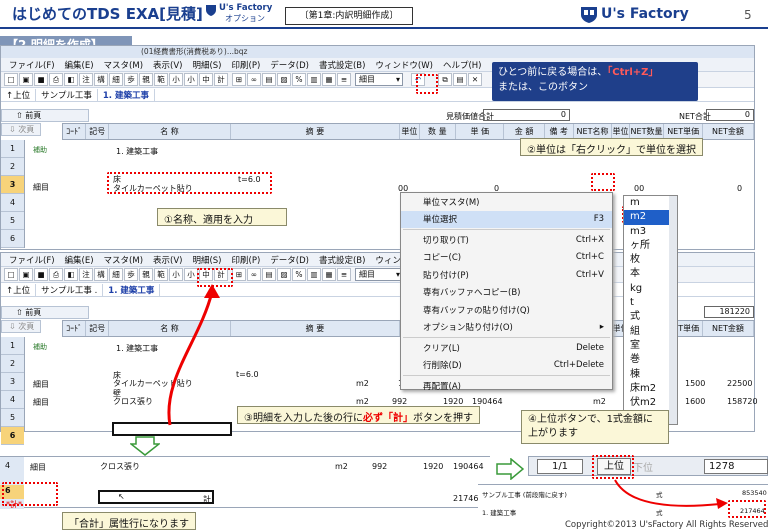  What do you see at coordinates (506, 219) in the screenshot?
I see `menu-unit-select: 単位選択 F3` at bounding box center [506, 219].